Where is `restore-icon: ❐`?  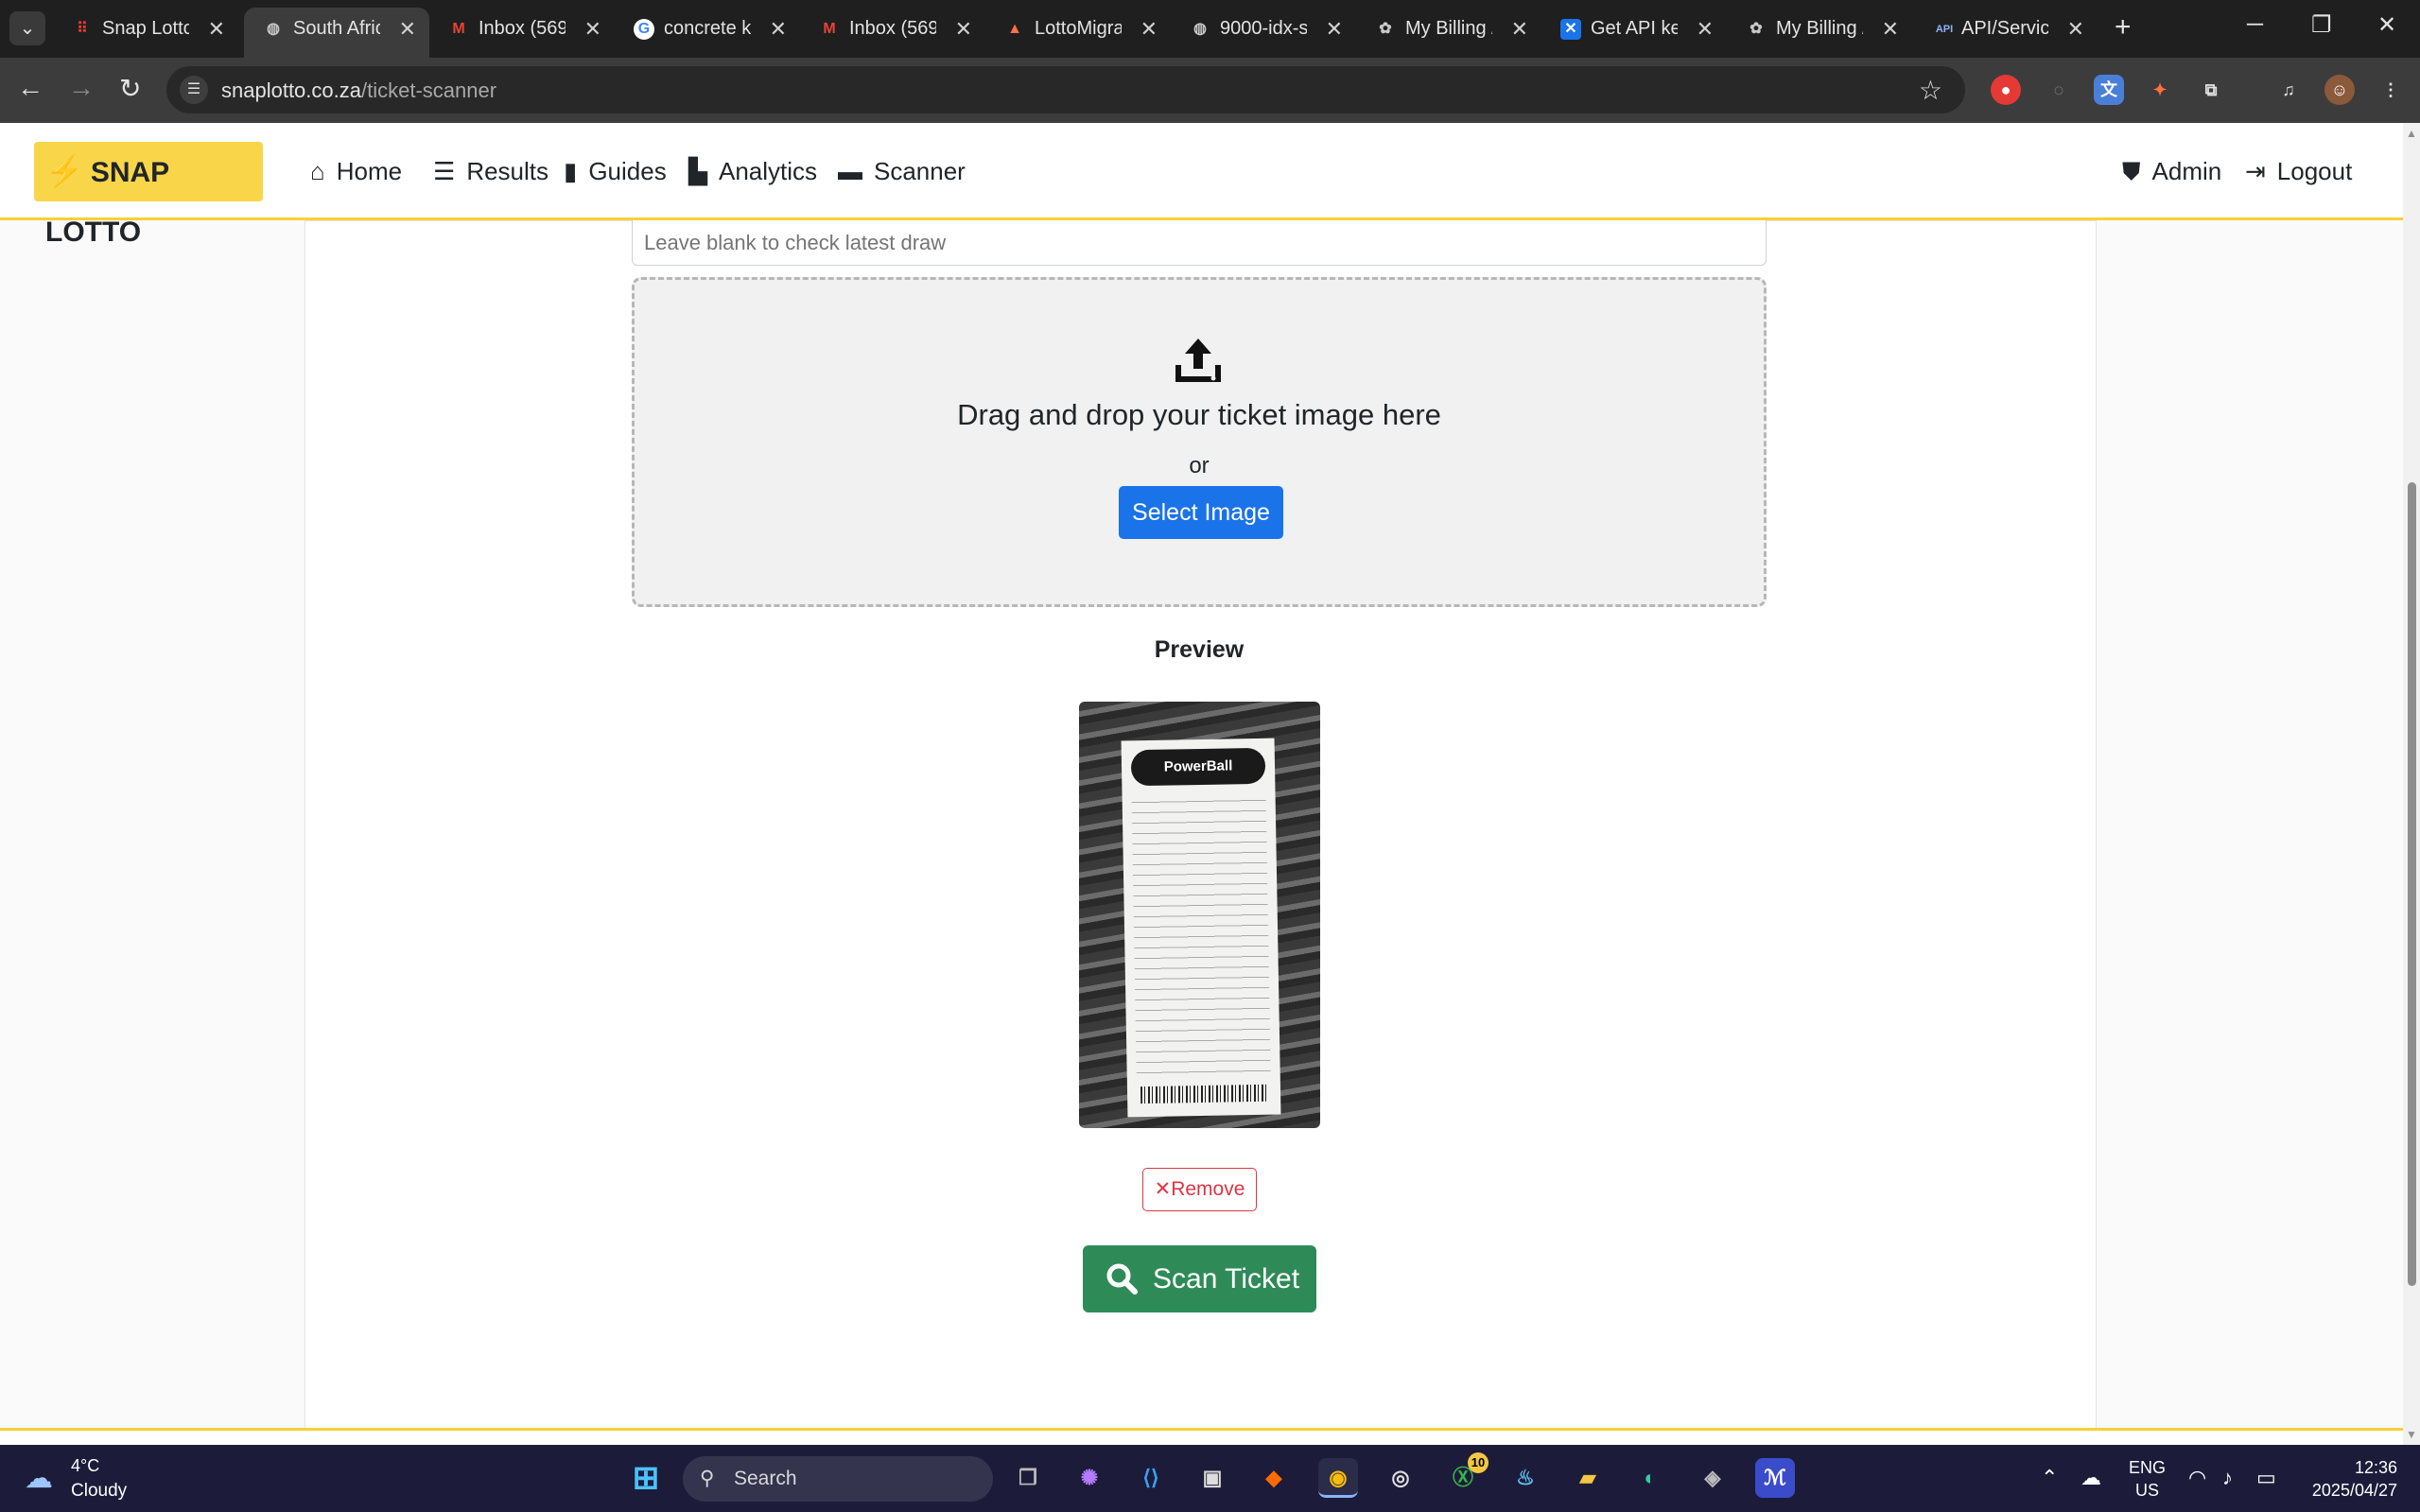 restore-icon: ❐ is located at coordinates (2321, 25).